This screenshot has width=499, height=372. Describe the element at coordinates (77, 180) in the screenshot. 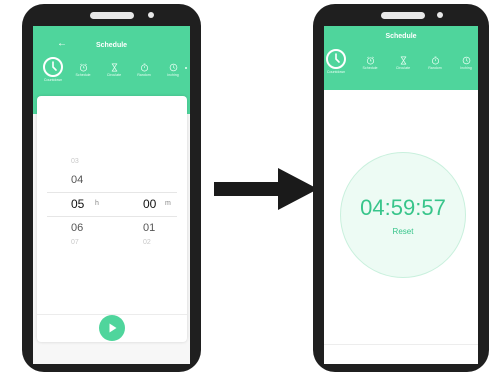

I see `hour-option: 04` at that location.